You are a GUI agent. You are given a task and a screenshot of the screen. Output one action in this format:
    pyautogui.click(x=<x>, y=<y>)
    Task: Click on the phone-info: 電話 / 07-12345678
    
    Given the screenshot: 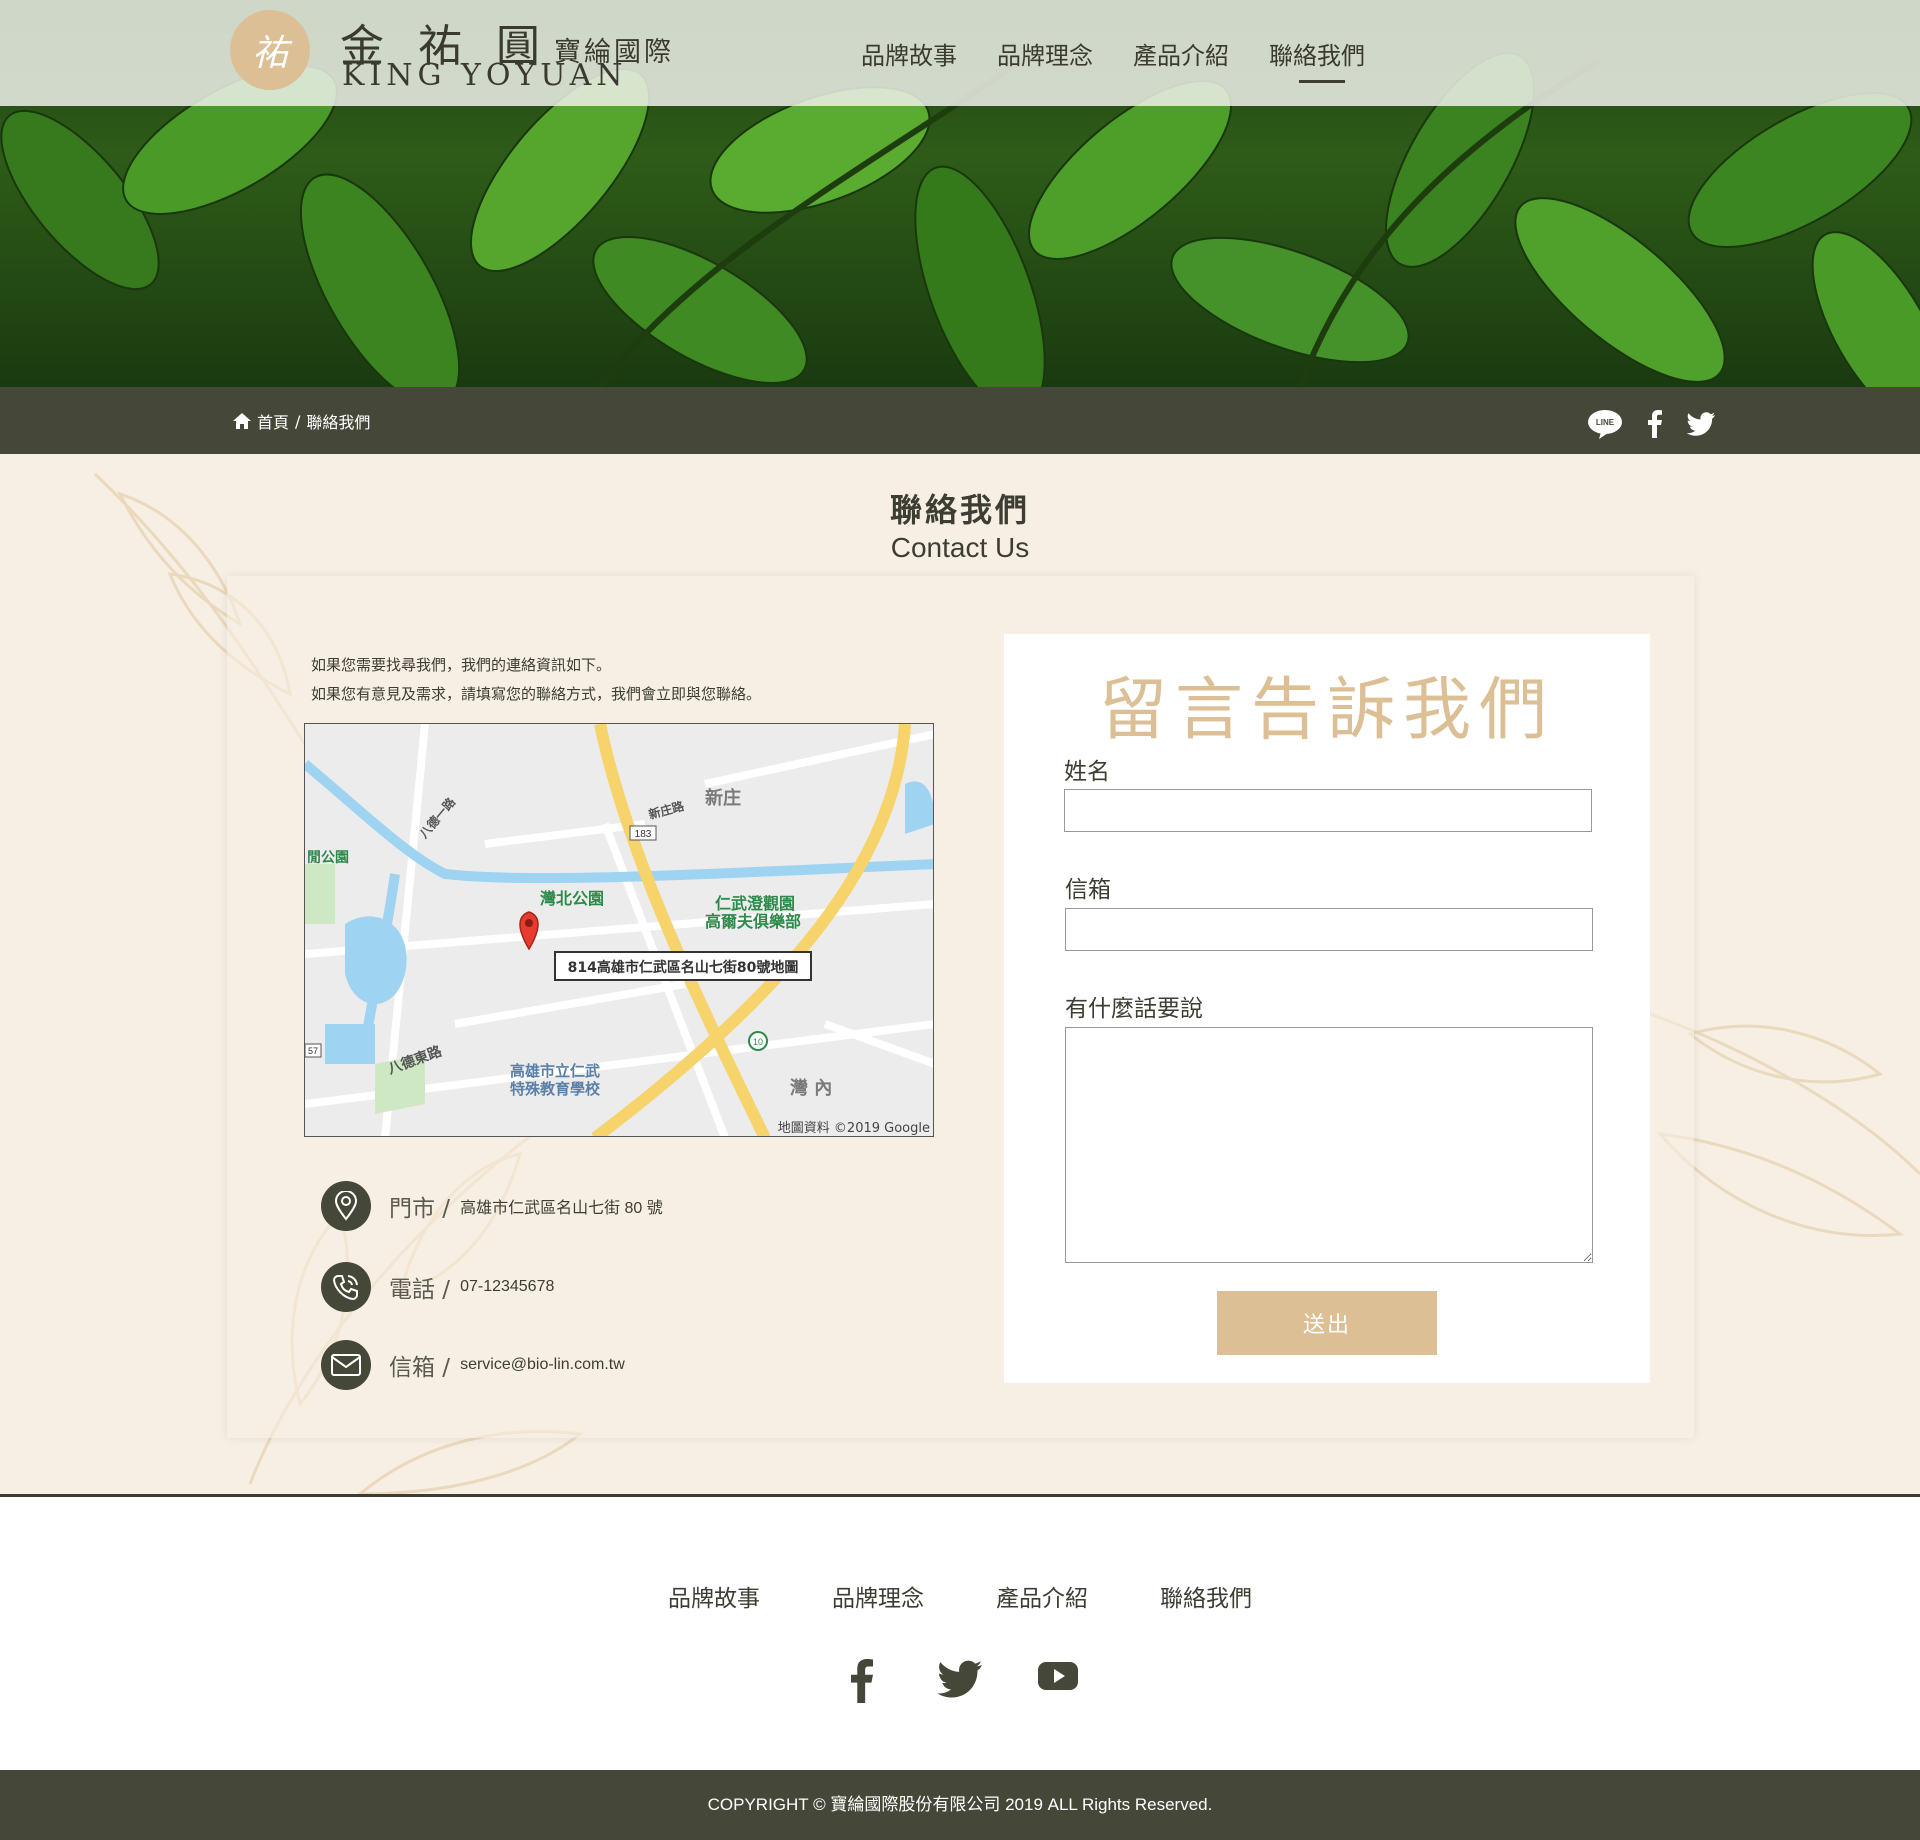 What is the action you would take?
    pyautogui.click(x=437, y=1287)
    